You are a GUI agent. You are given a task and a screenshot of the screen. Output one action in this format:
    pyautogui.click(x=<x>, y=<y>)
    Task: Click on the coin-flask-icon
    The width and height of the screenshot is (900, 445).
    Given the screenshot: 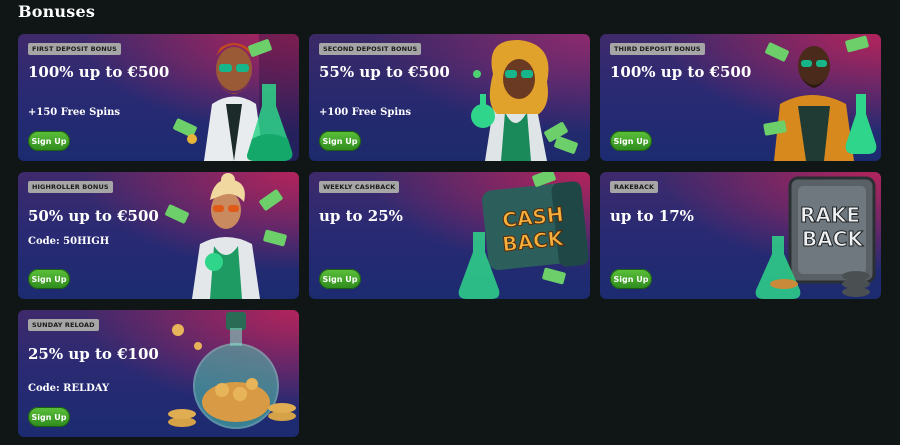 What is the action you would take?
    pyautogui.click(x=231, y=373)
    